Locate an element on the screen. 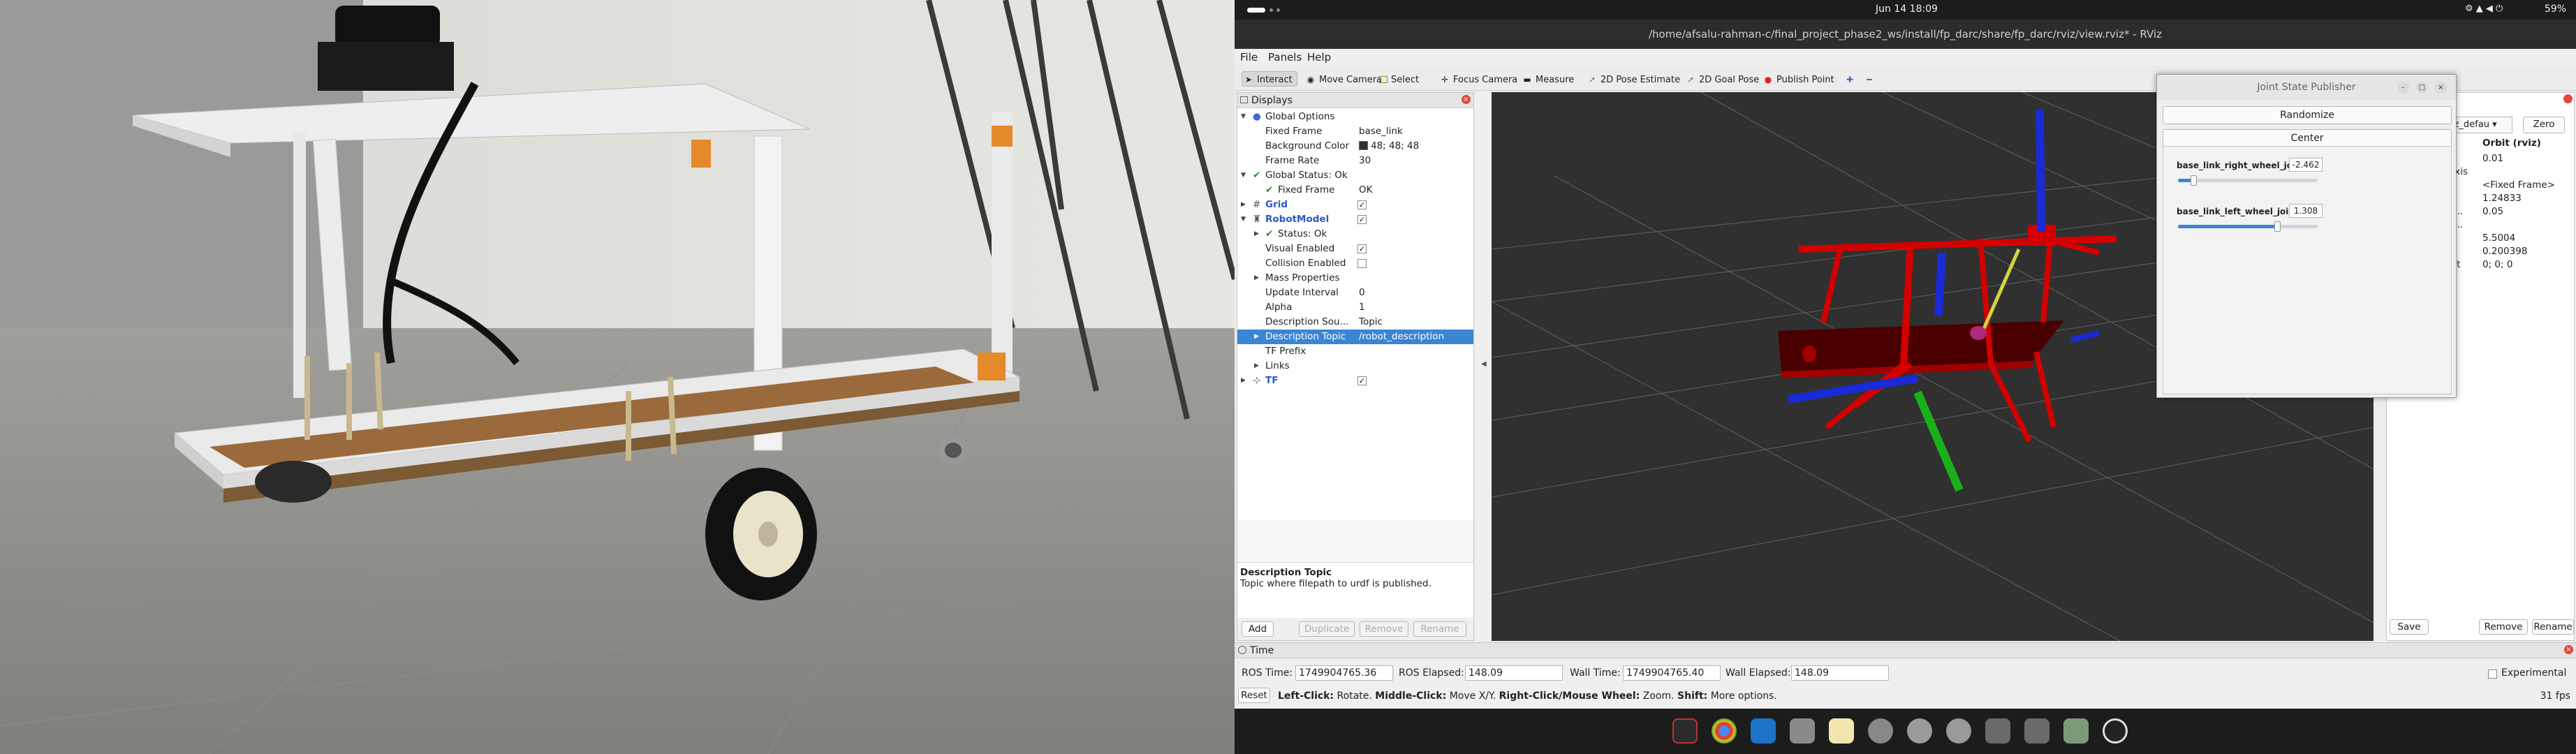  tree-row-alpha: Alpha 1 is located at coordinates (1355, 307).